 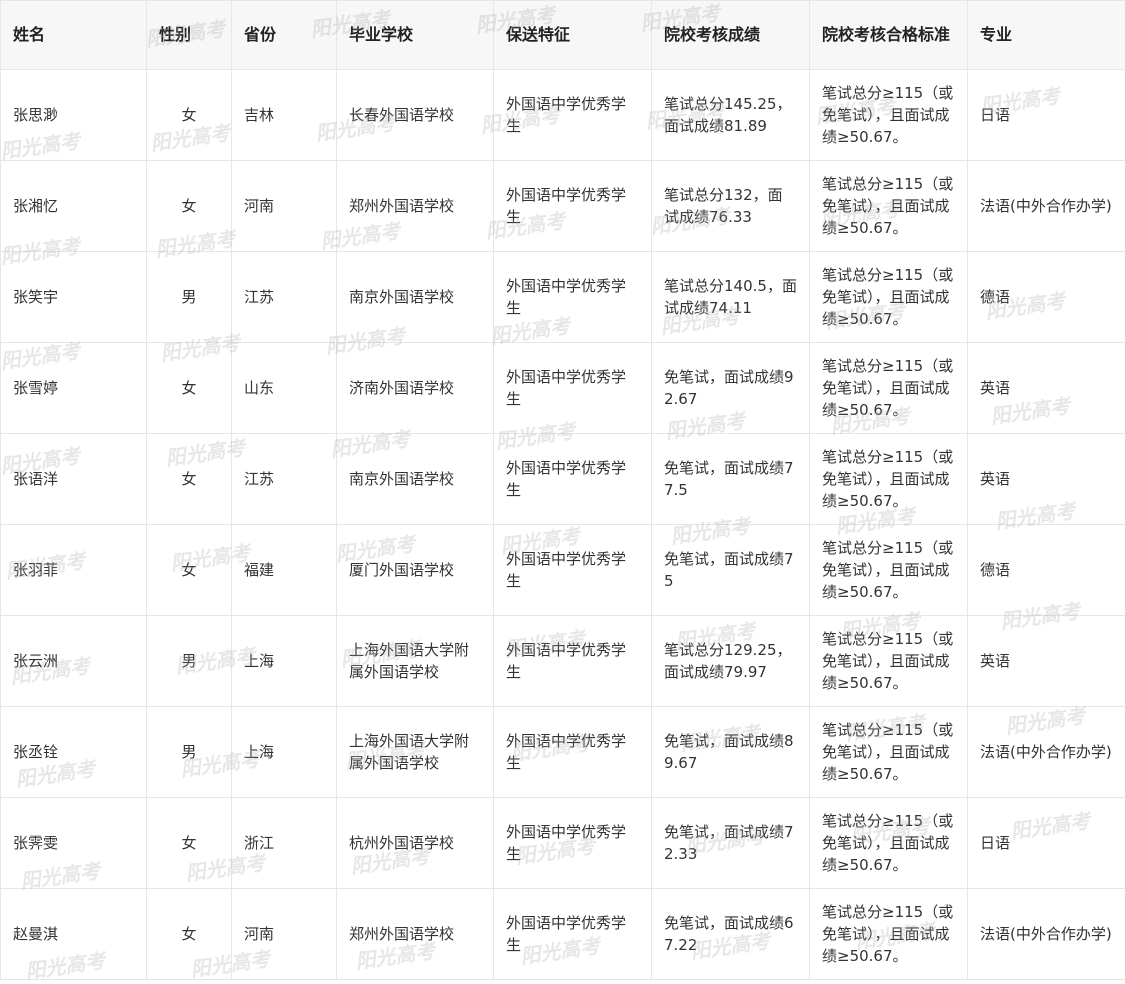 I want to click on cell-name: 赵曼淇, so click(x=74, y=934).